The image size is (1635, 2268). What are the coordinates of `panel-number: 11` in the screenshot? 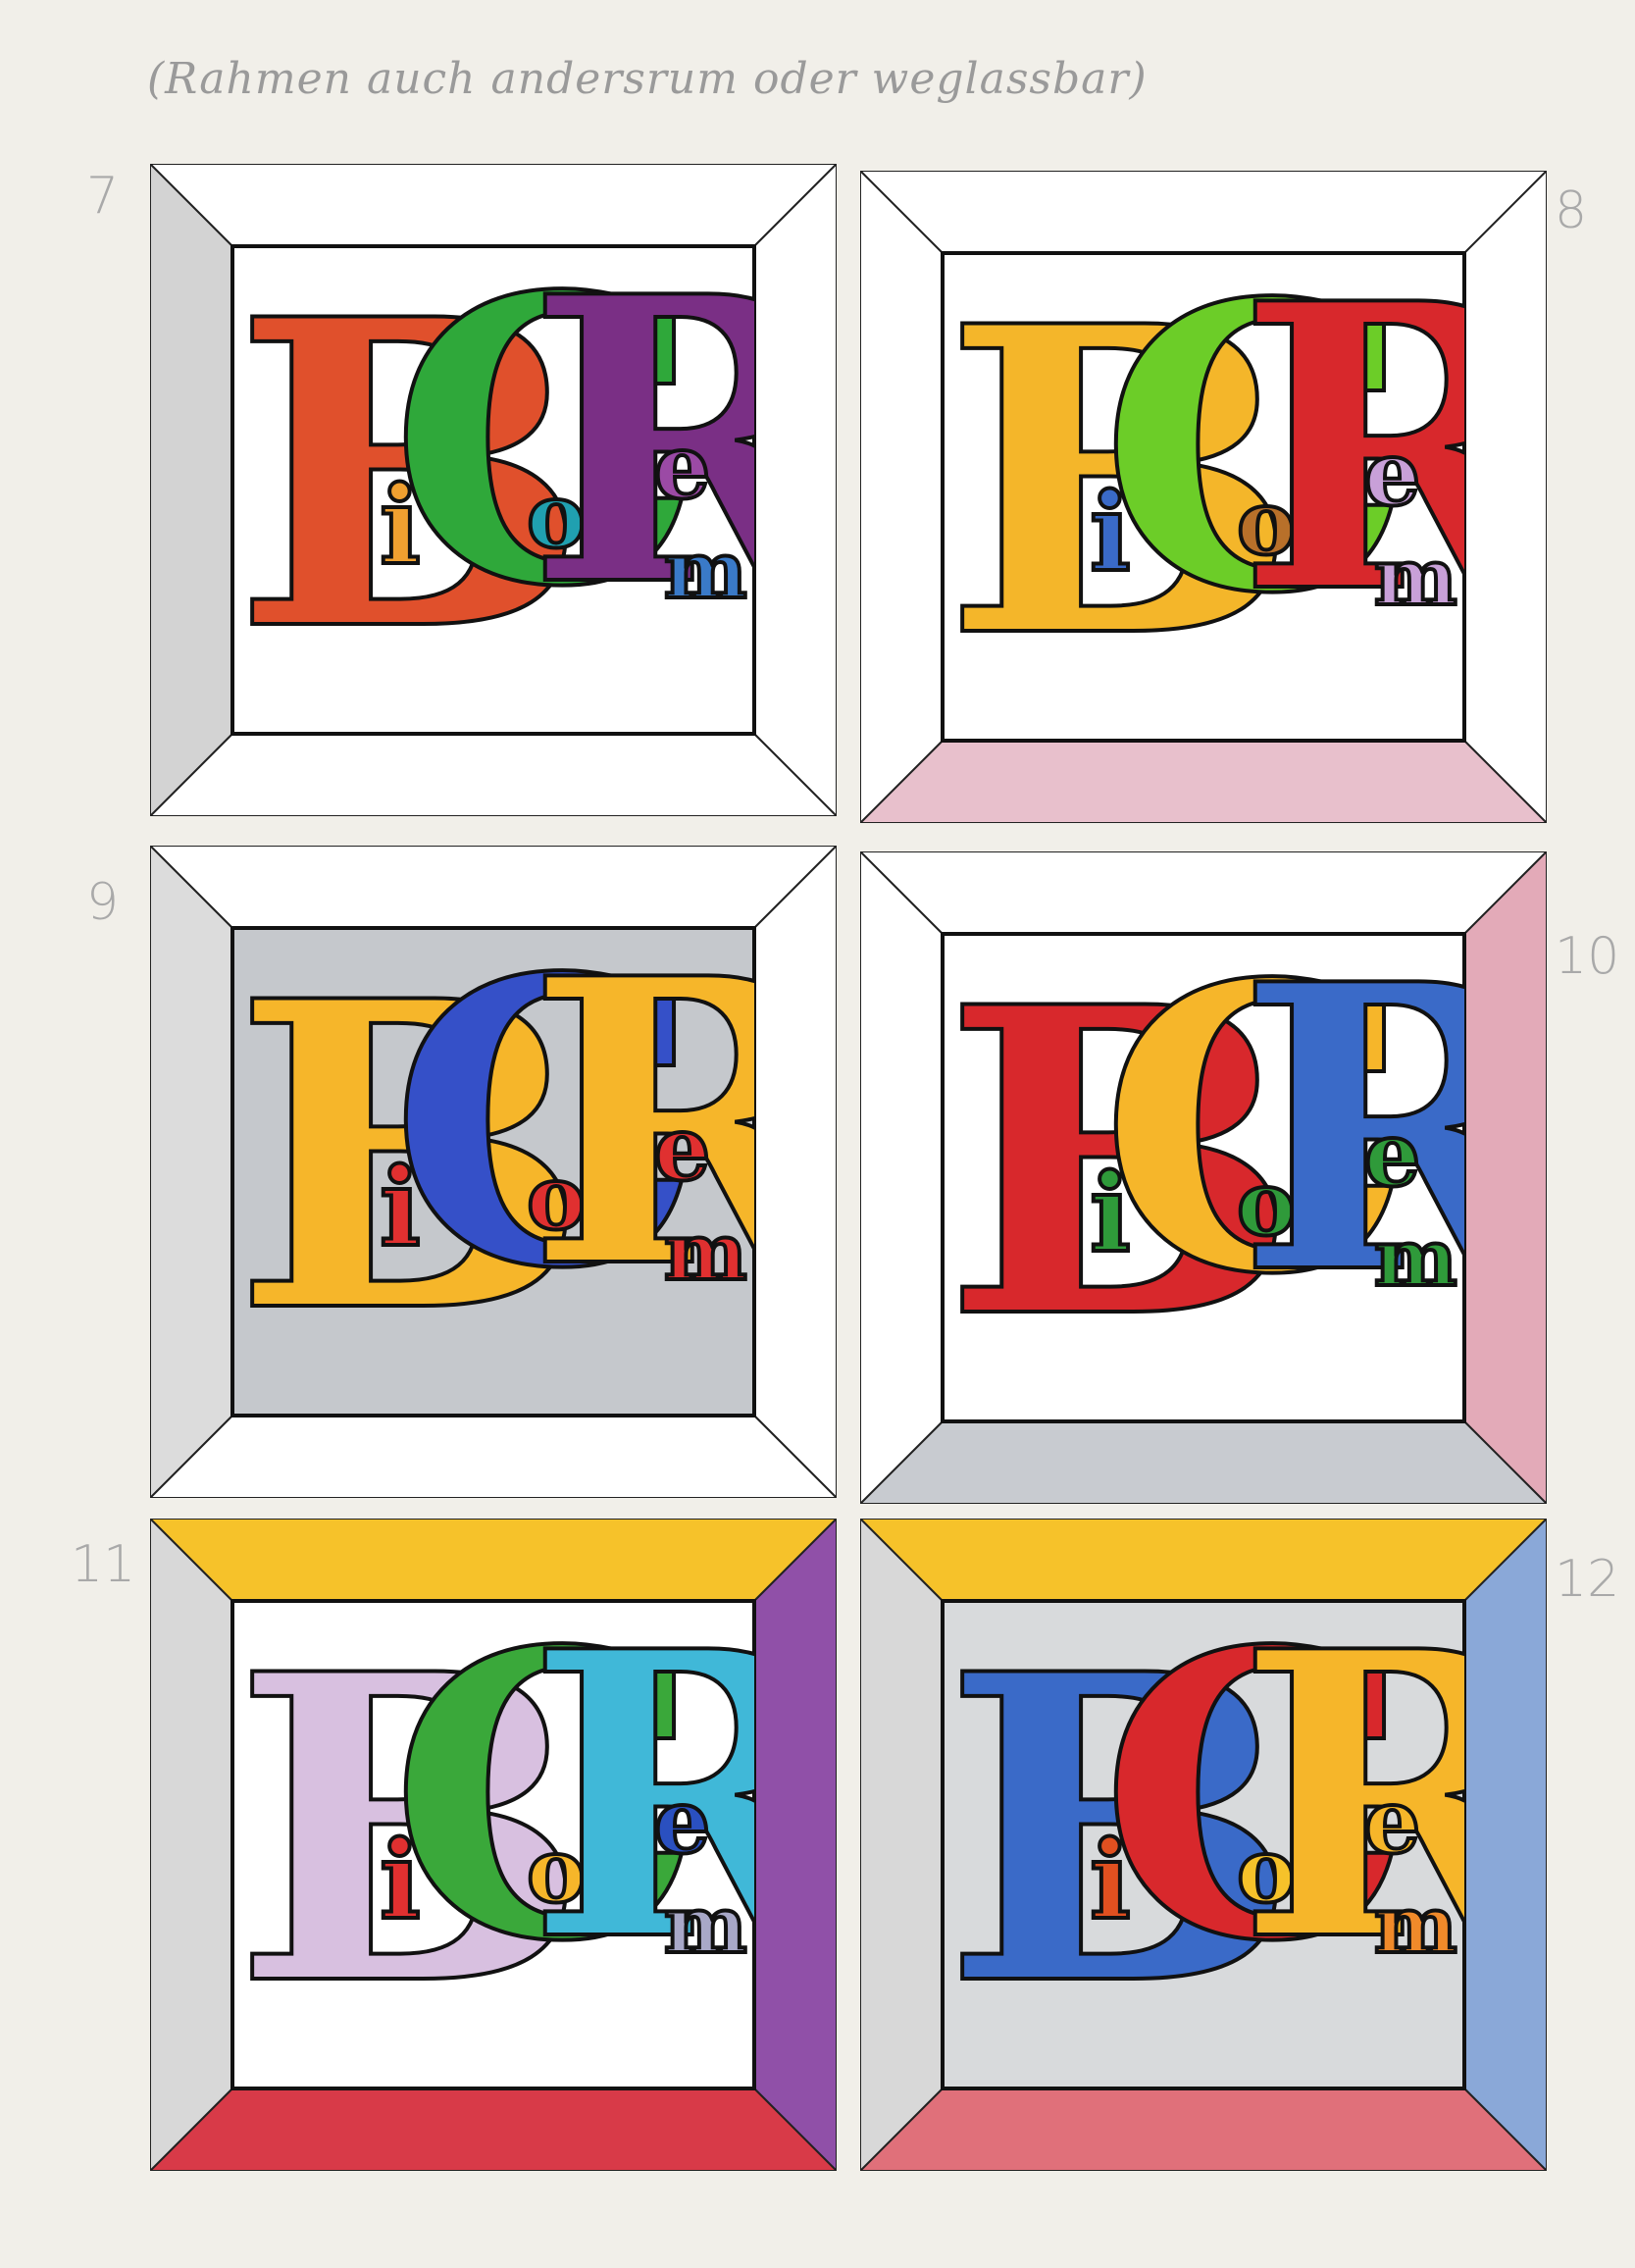 It's located at (103, 1565).